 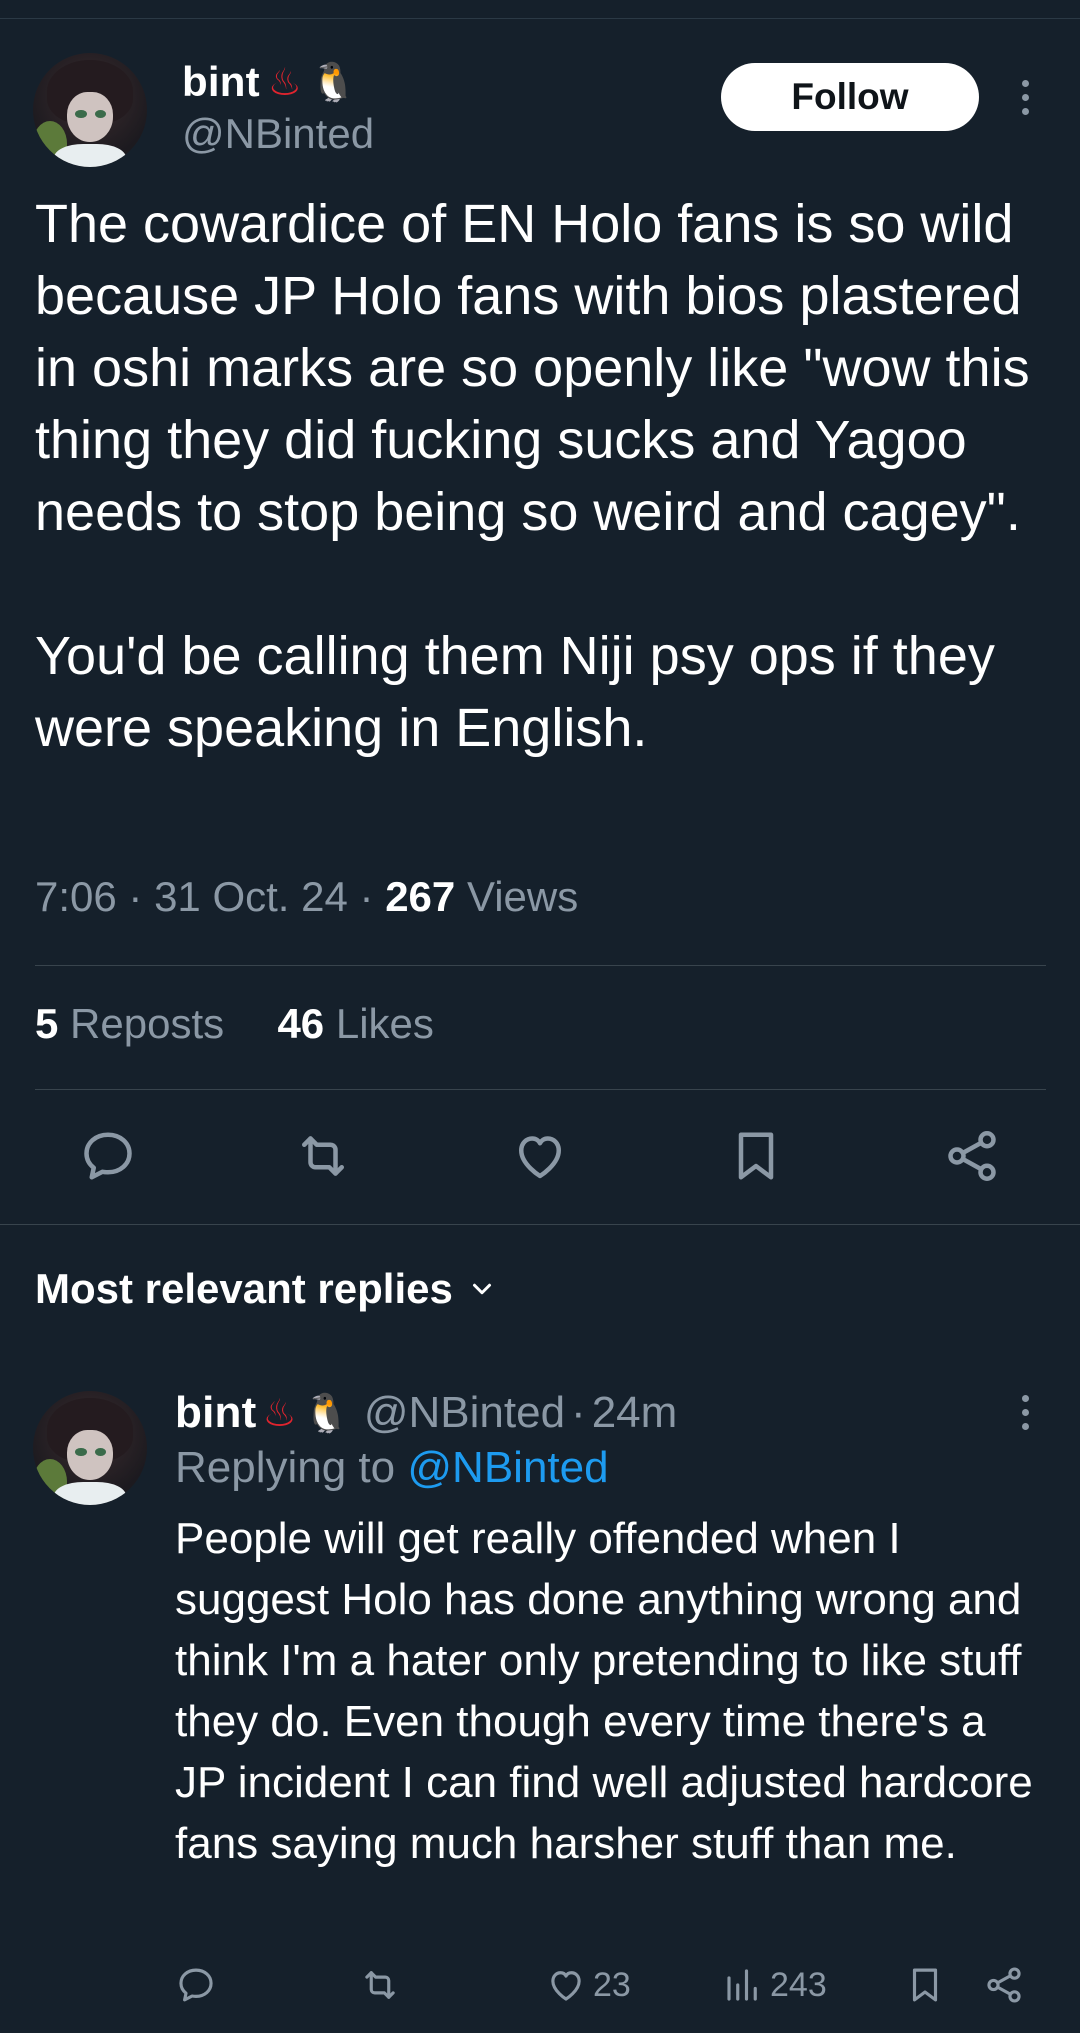 I want to click on reply-author-handle: @NBinted, so click(x=464, y=1413).